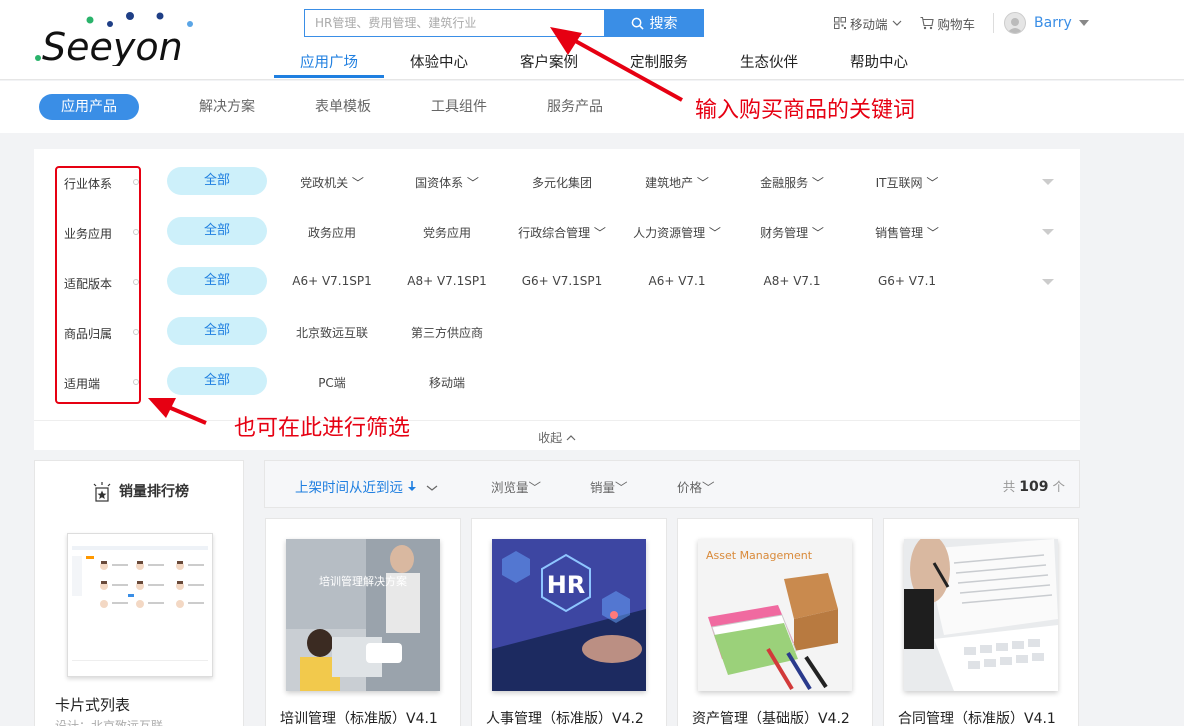 The height and width of the screenshot is (726, 1184). Describe the element at coordinates (672, 484) in the screenshot. I see `sort-bar: 上架时间从近到远 浏览量﹀ 销量﹀ 价格﹀ 共 109 个` at that location.